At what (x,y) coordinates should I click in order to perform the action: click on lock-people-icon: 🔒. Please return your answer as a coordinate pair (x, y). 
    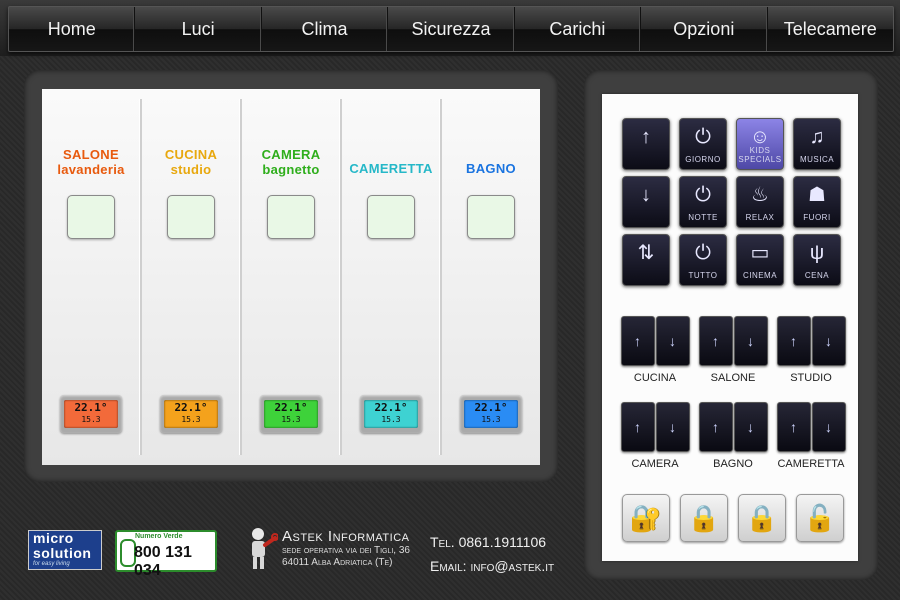
    Looking at the image, I should click on (704, 518).